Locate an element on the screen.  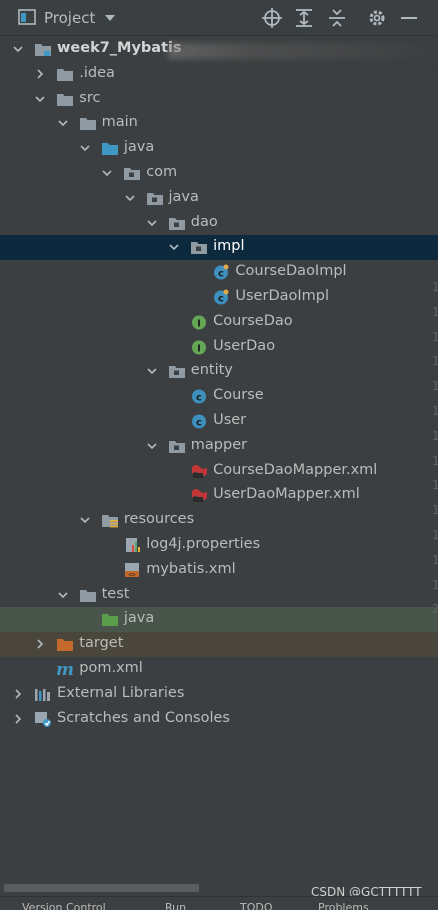
interface-icon: I is located at coordinates (199, 347).